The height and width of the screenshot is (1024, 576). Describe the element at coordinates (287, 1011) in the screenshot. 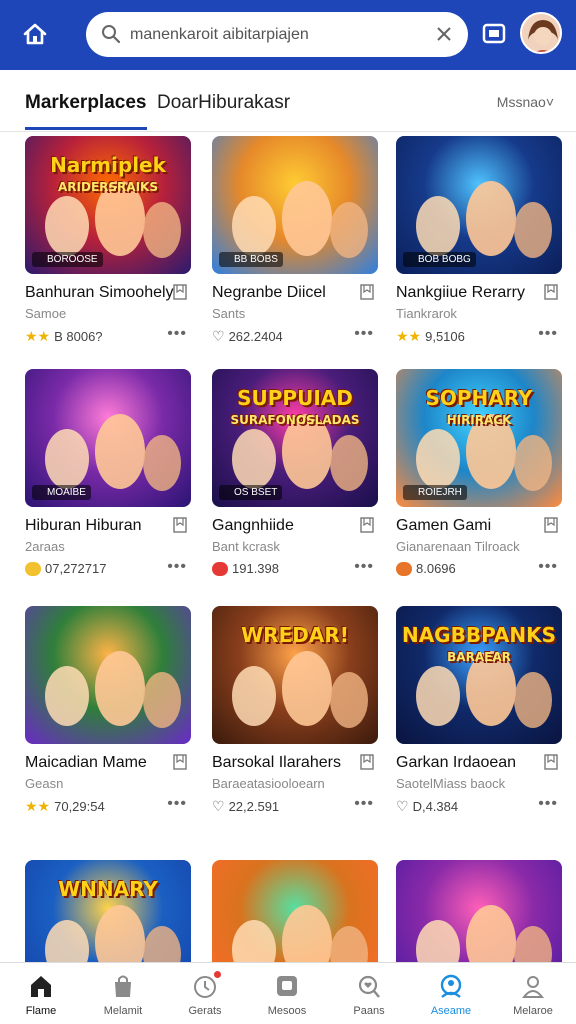

I see `nav-label: Mesoos` at that location.